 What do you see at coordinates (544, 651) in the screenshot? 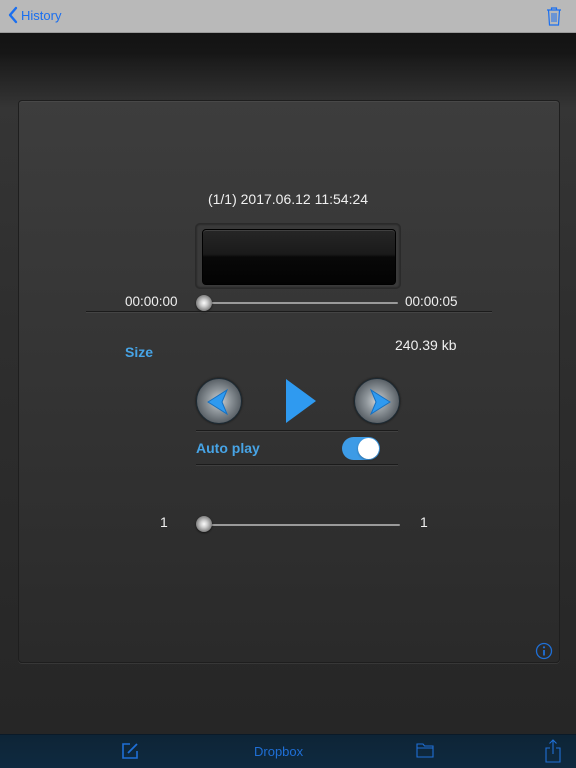
I see `info-icon` at bounding box center [544, 651].